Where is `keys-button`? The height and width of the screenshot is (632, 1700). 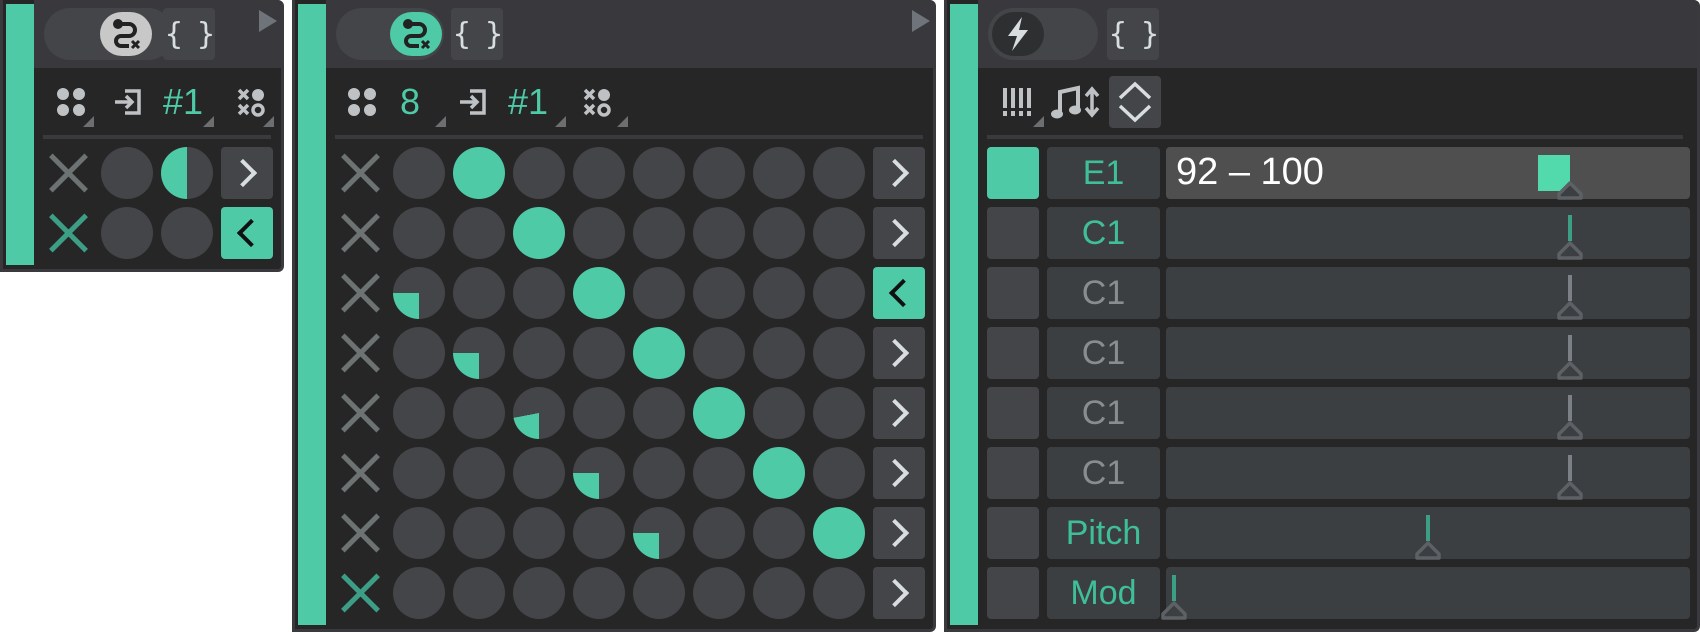
keys-button is located at coordinates (1017, 102).